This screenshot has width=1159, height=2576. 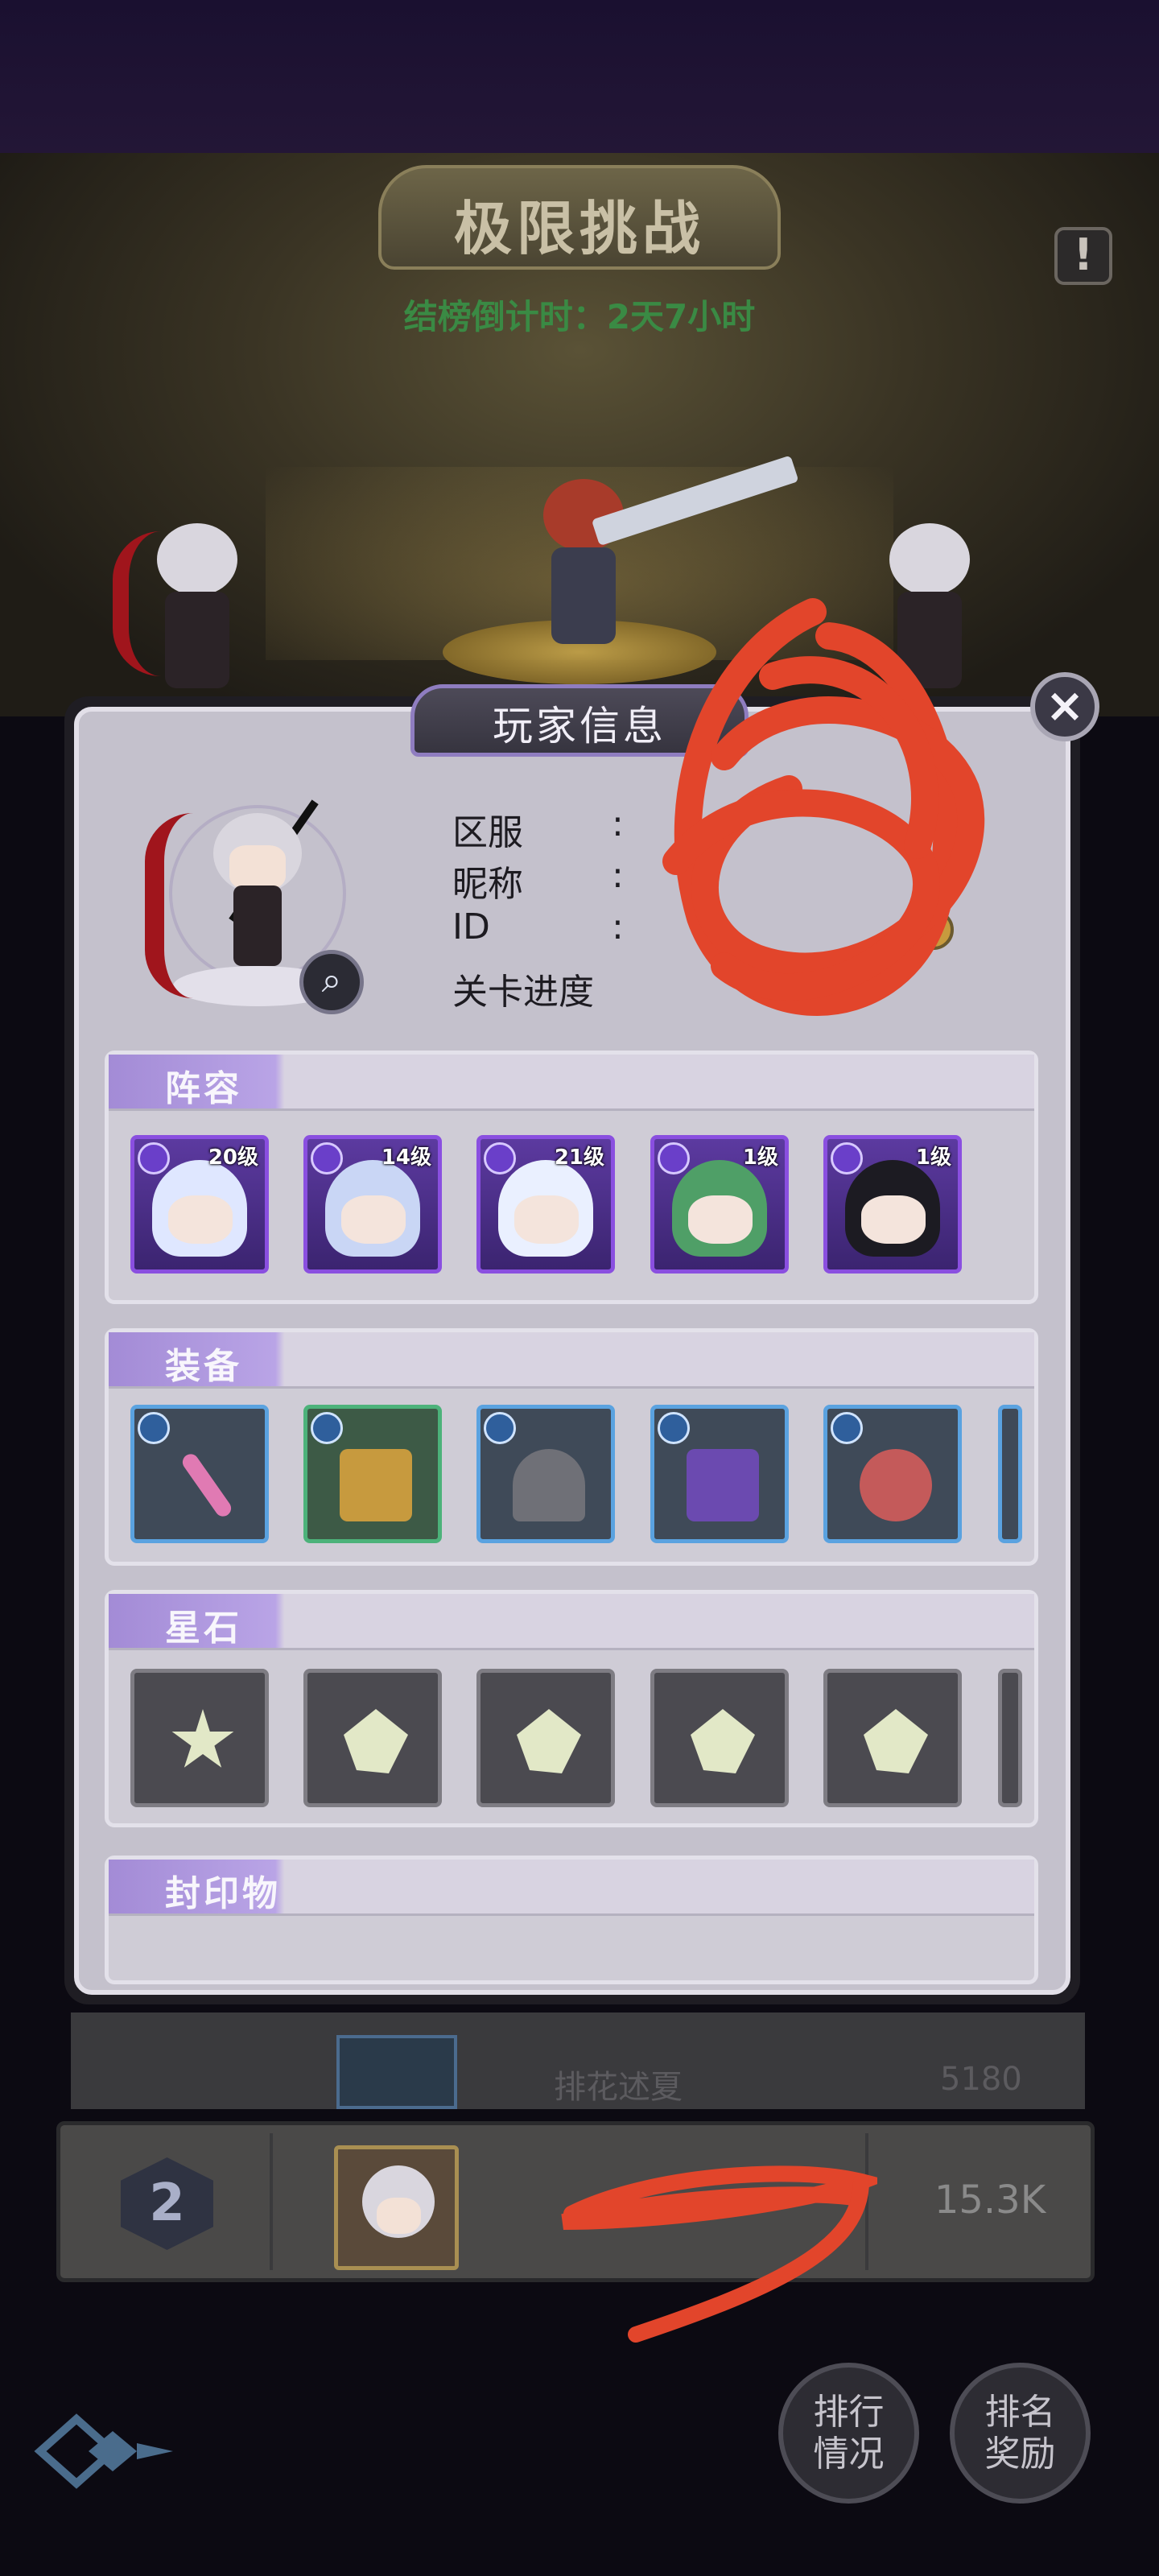 I want to click on hex-gem-icon, so click(x=723, y=1741).